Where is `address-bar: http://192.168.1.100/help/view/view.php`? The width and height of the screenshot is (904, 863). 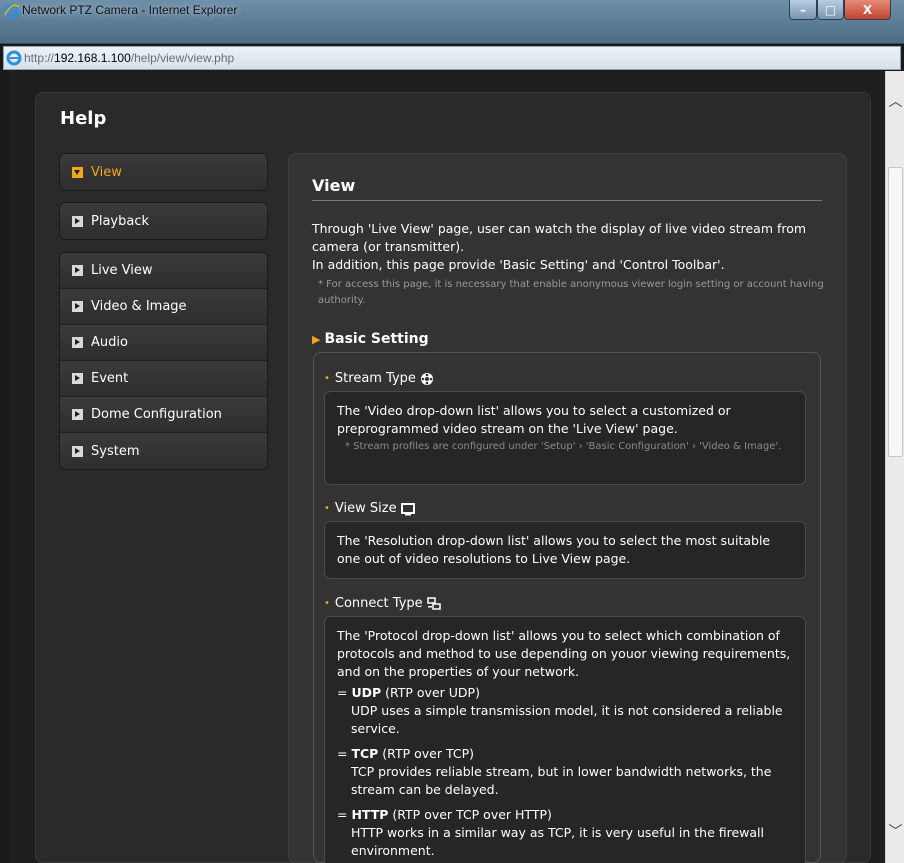 address-bar: http://192.168.1.100/help/view/view.php is located at coordinates (452, 58).